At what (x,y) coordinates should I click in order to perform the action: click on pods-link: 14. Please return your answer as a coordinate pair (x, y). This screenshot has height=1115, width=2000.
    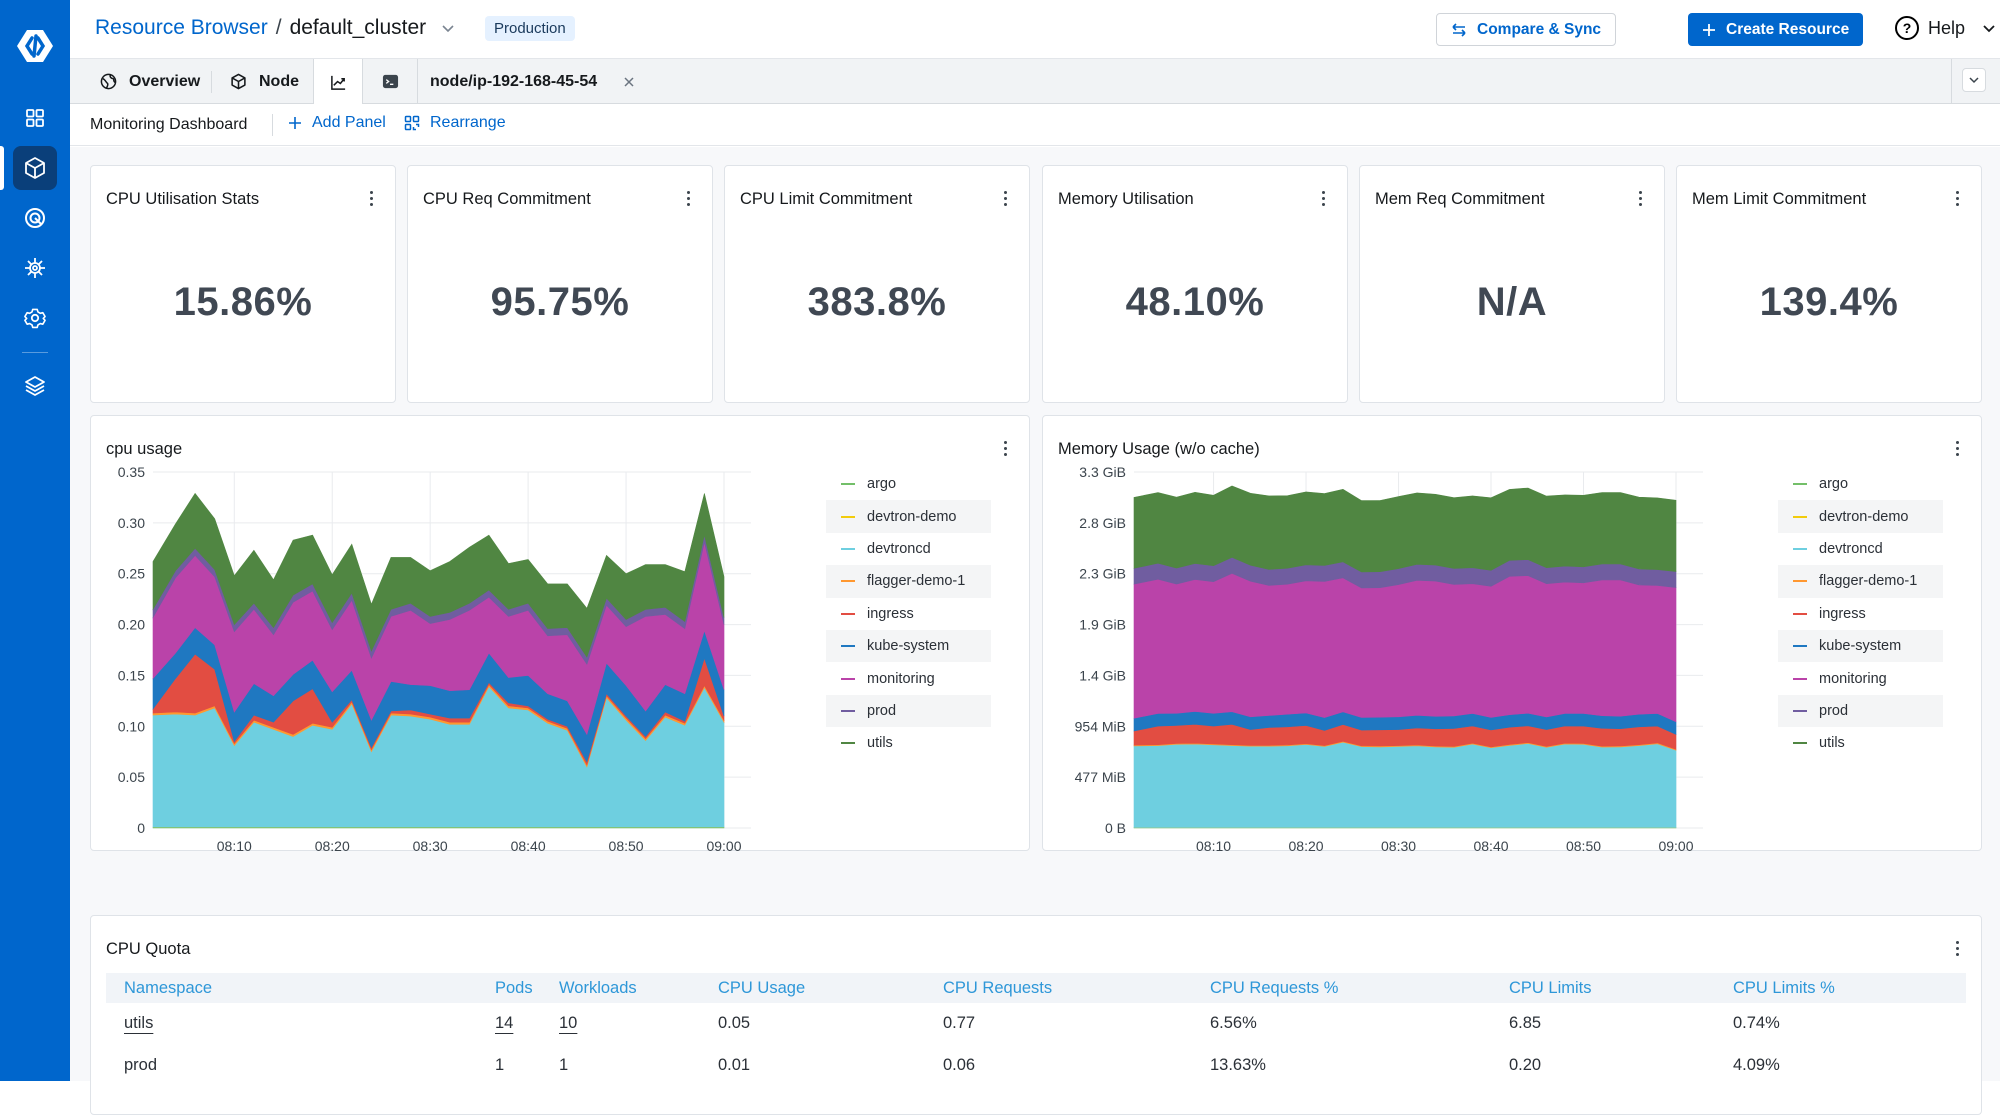
    Looking at the image, I should click on (504, 1023).